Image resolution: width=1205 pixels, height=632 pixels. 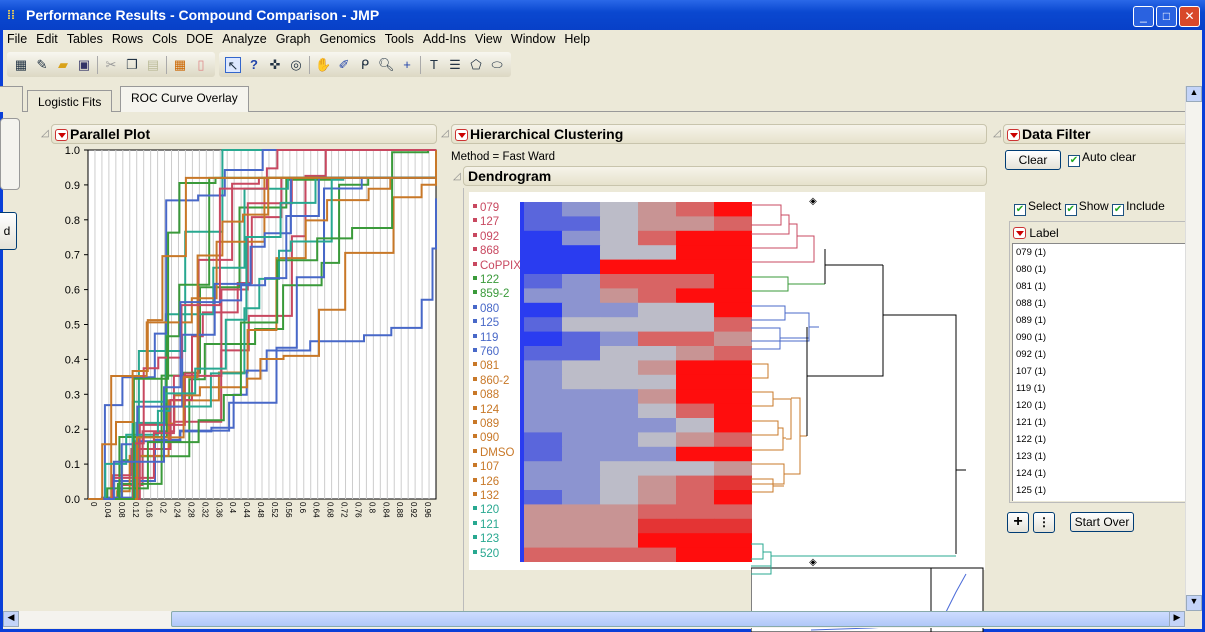 What do you see at coordinates (1036, 232) in the screenshot?
I see `label-column-header: Label` at bounding box center [1036, 232].